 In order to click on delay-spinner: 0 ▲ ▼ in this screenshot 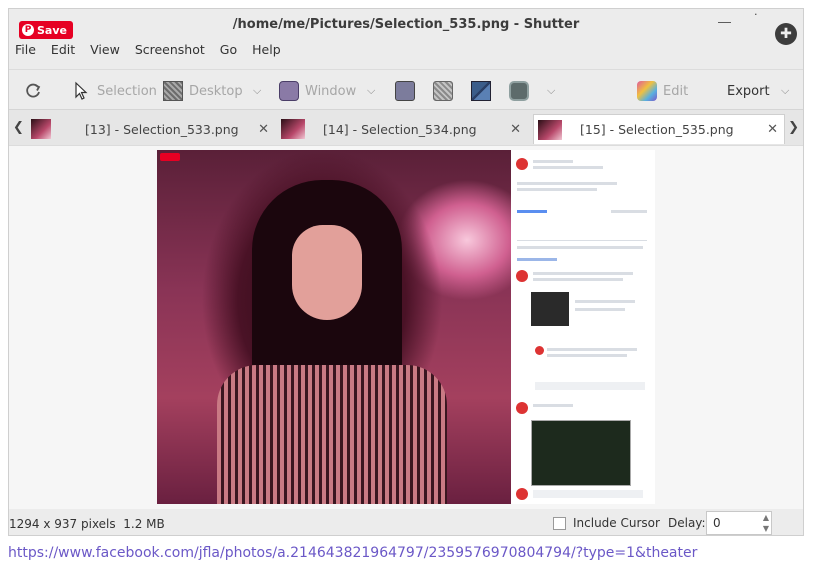, I will do `click(739, 523)`.